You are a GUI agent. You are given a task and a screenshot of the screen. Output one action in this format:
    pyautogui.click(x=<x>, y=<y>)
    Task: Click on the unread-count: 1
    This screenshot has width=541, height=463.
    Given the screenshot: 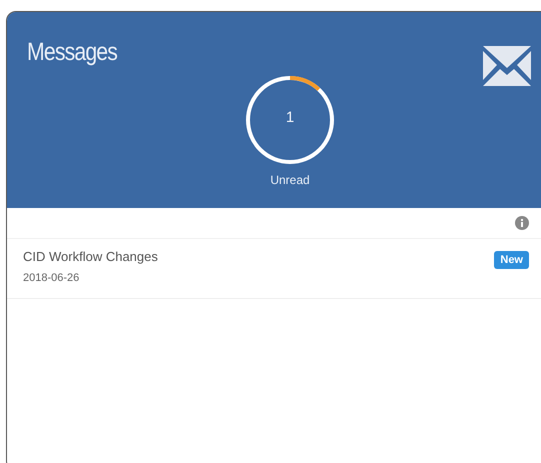 What is the action you would take?
    pyautogui.click(x=290, y=117)
    